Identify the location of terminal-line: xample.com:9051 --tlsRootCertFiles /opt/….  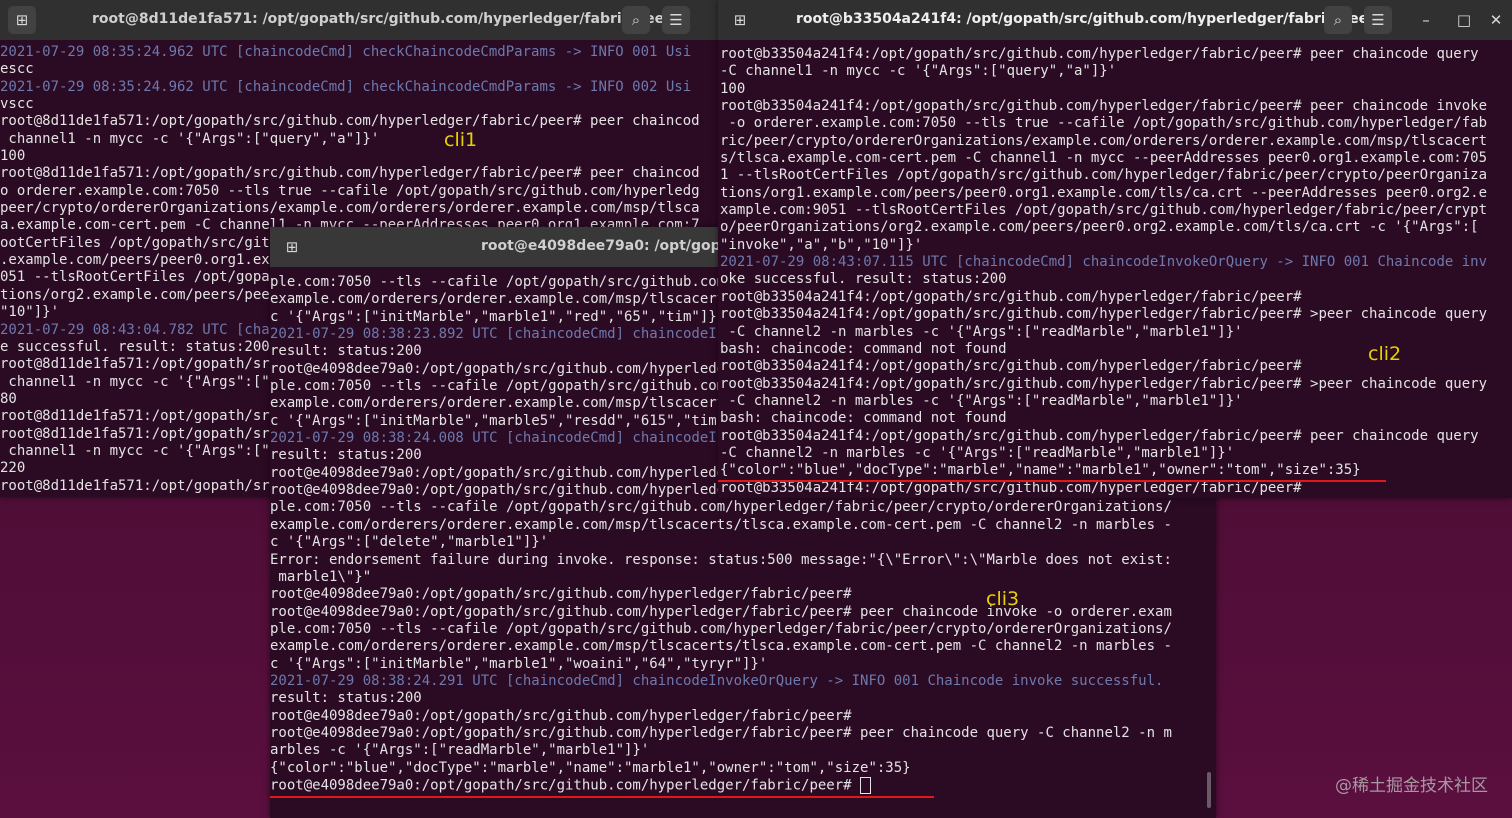
(1104, 210).